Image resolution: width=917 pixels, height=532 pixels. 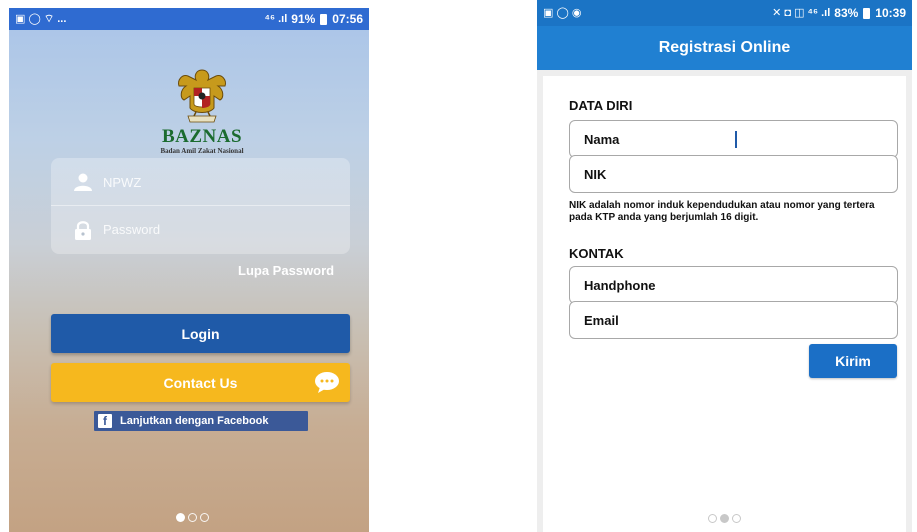 I want to click on forgot-password-link: Lupa Password, so click(x=286, y=270).